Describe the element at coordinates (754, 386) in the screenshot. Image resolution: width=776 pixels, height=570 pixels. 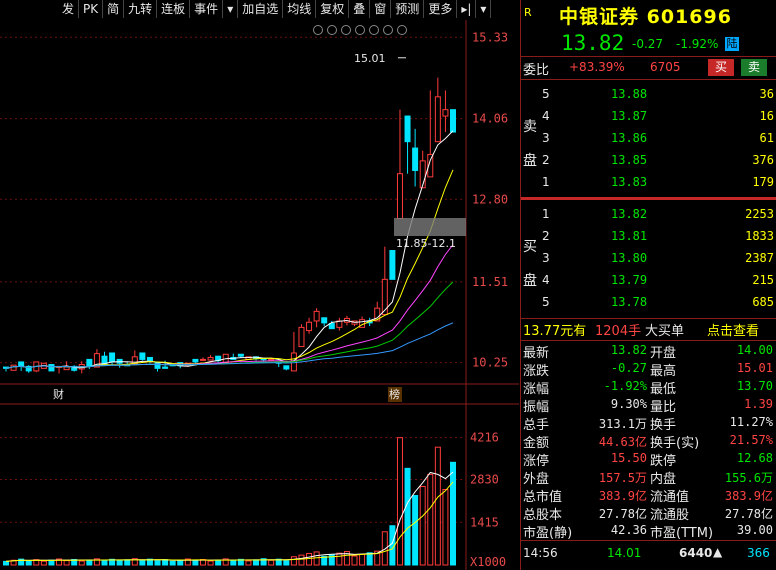
I see `stat-value: 13.70` at that location.